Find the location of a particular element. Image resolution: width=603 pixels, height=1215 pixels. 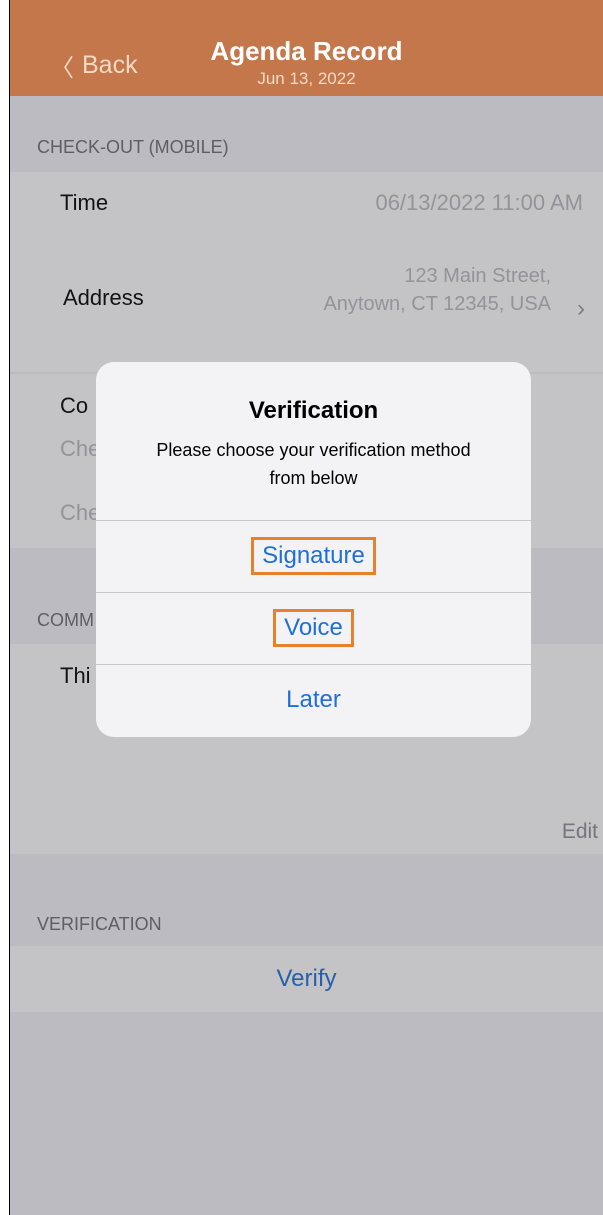

navigation-bar: 〈 Back Agenda Record Jun 13, 2022 is located at coordinates (306, 48).